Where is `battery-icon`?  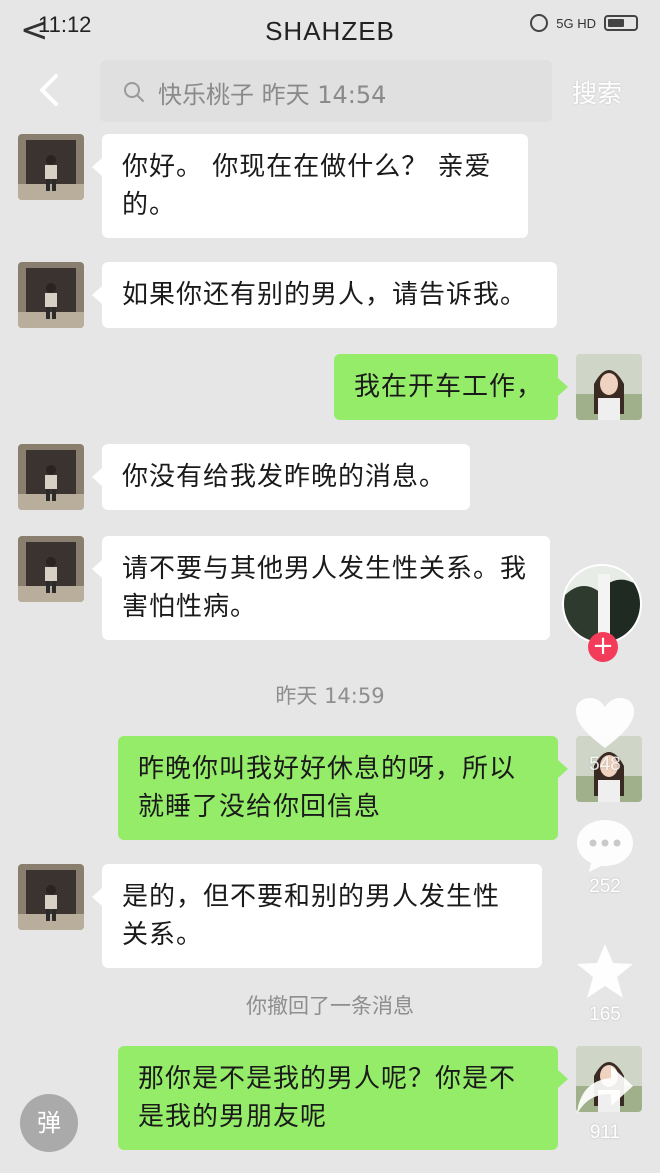
battery-icon is located at coordinates (621, 23).